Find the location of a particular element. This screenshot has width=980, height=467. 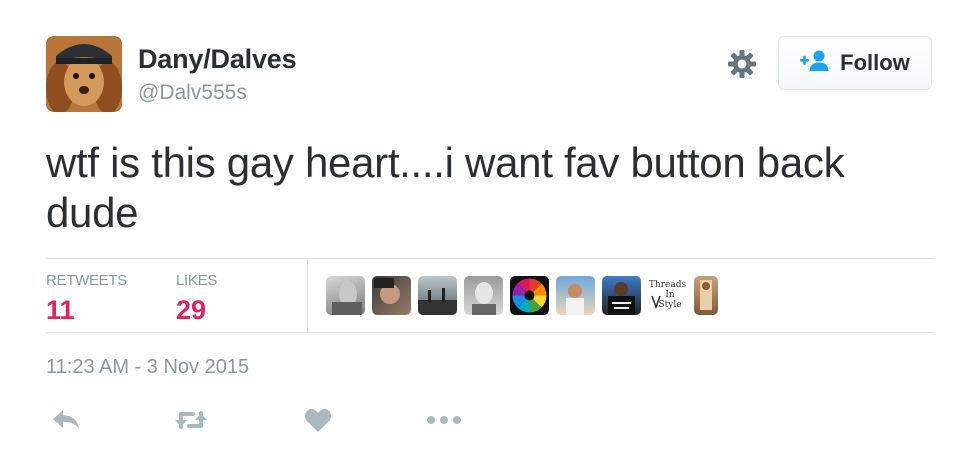

liker-avatars: Threads In Style is located at coordinates (522, 295).